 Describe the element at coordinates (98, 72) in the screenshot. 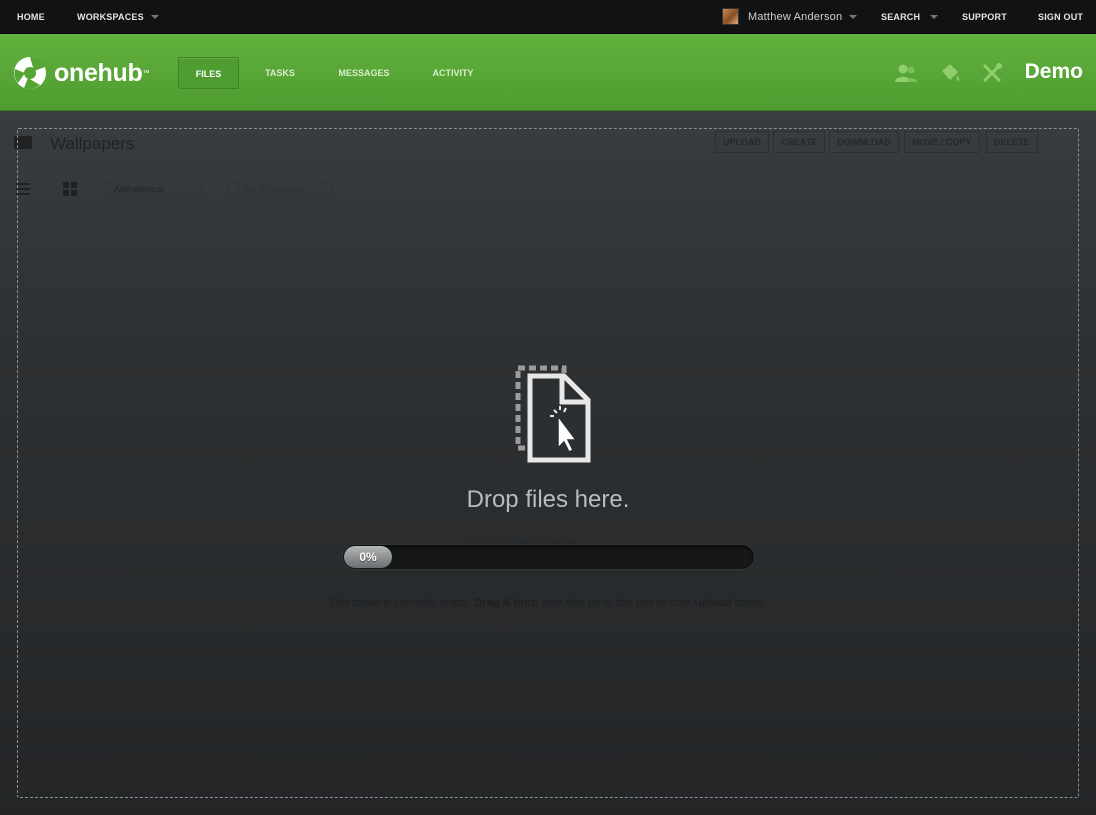

I see `logo-text: onehub` at that location.